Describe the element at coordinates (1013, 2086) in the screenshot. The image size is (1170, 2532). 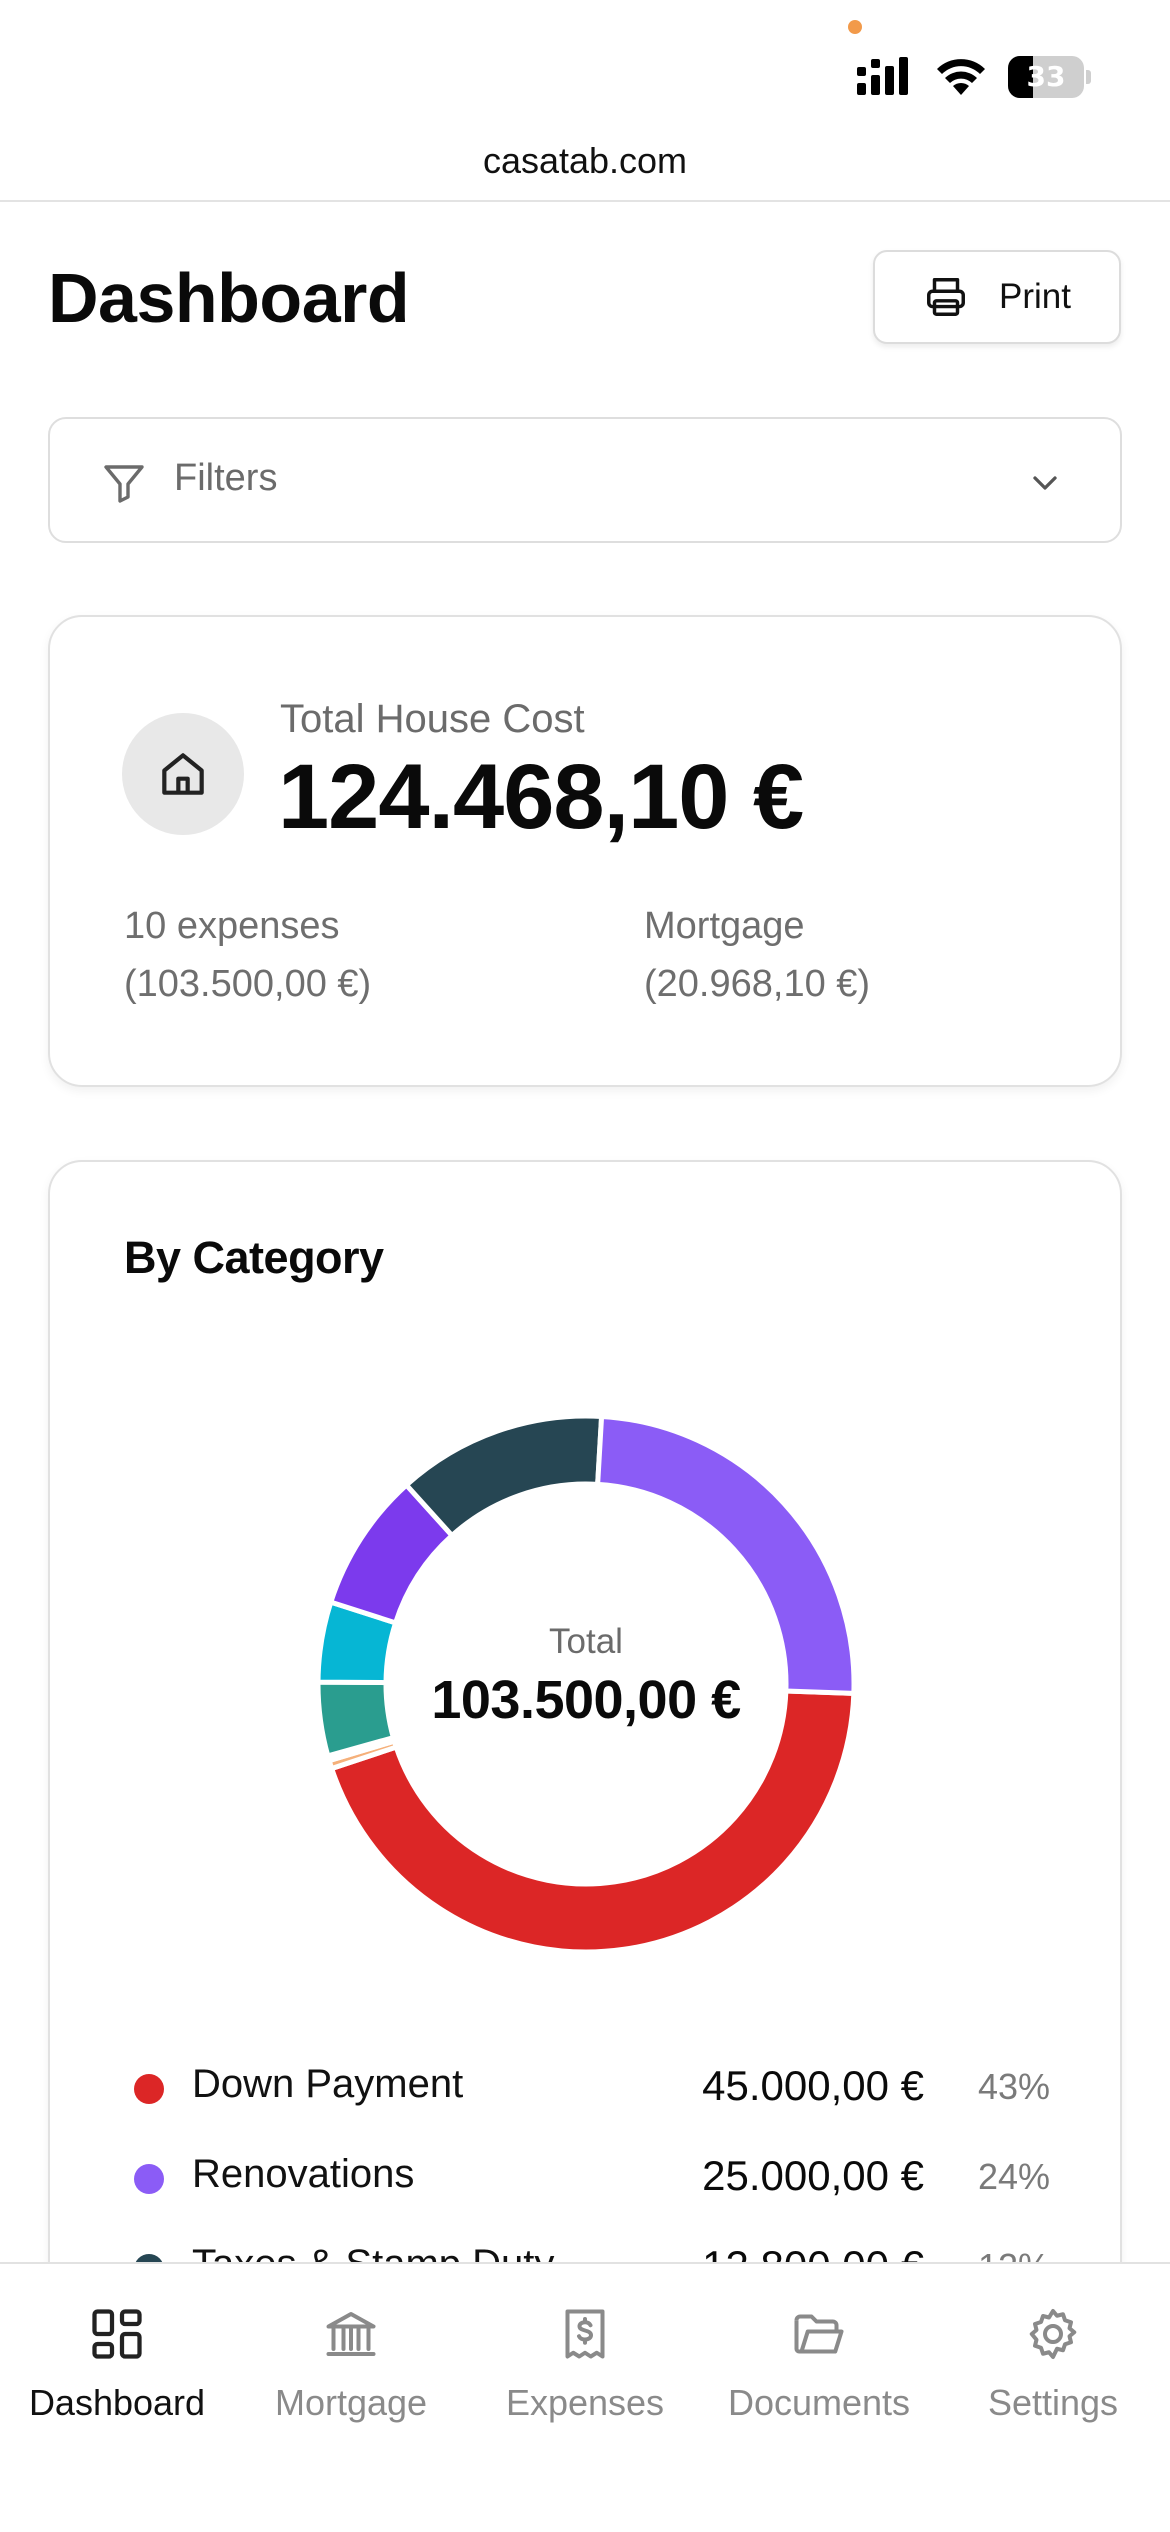
I see `legend-percent: 43%` at that location.